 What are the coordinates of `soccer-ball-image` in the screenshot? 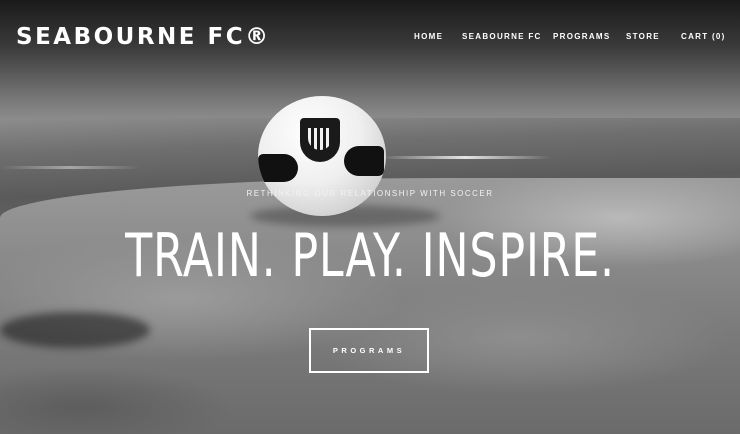 It's located at (322, 156).